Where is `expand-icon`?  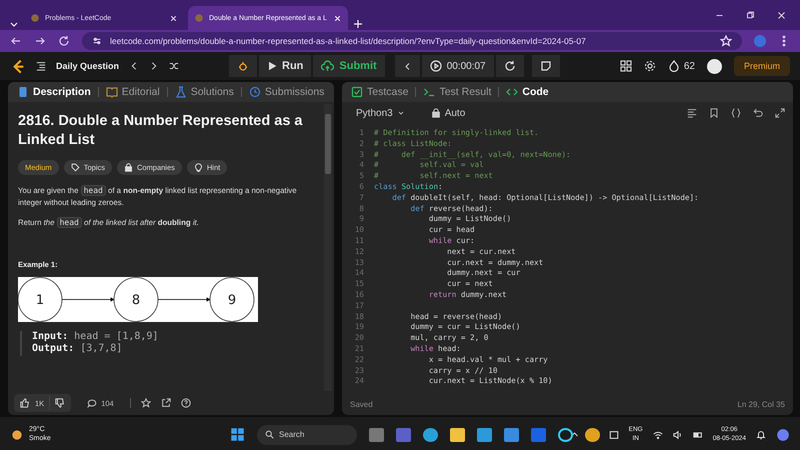
expand-icon is located at coordinates (780, 113).